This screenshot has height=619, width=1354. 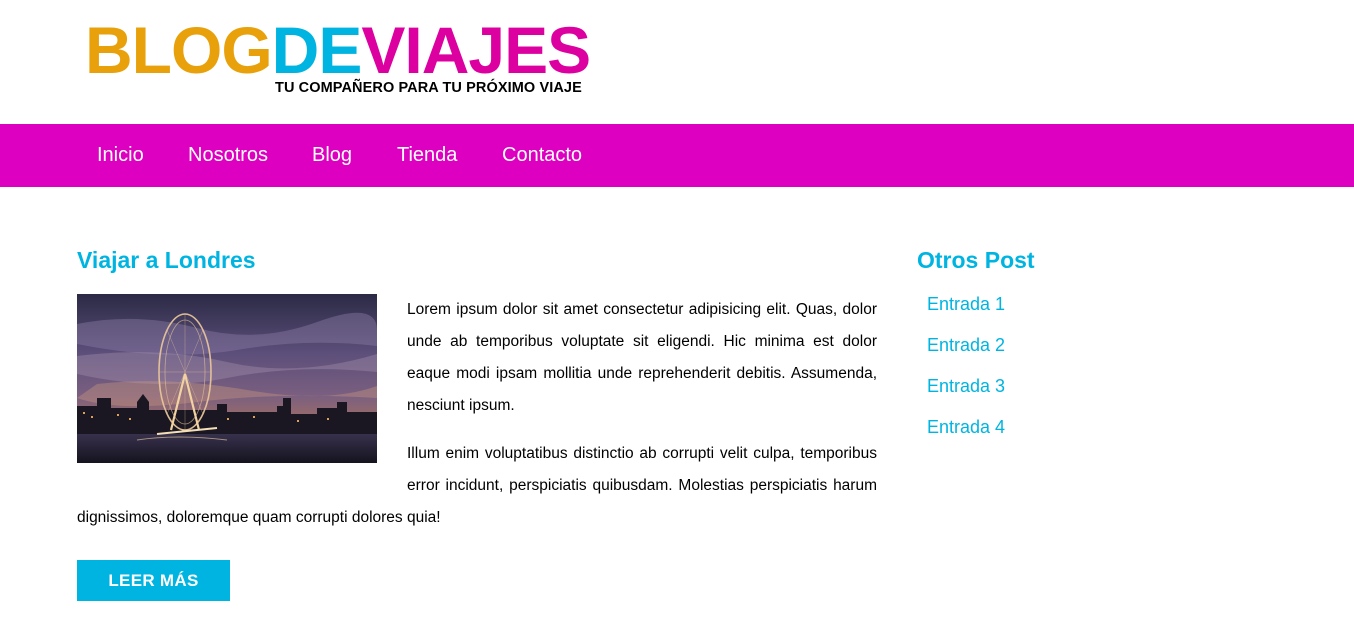 What do you see at coordinates (179, 50) in the screenshot?
I see `logo-word-blog: BLOG` at bounding box center [179, 50].